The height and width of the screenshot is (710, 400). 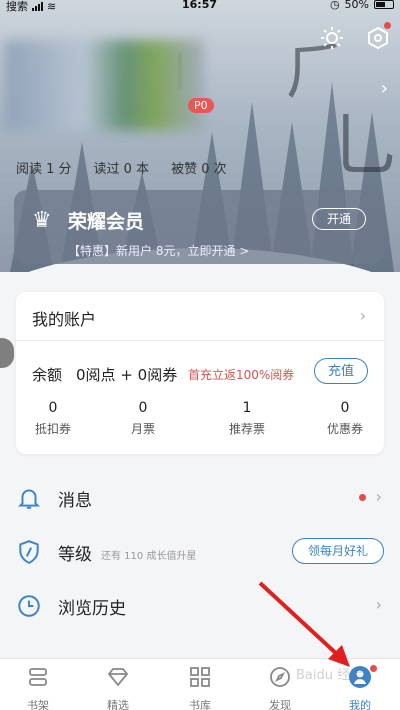 What do you see at coordinates (378, 38) in the screenshot?
I see `settings-hex-icon` at bounding box center [378, 38].